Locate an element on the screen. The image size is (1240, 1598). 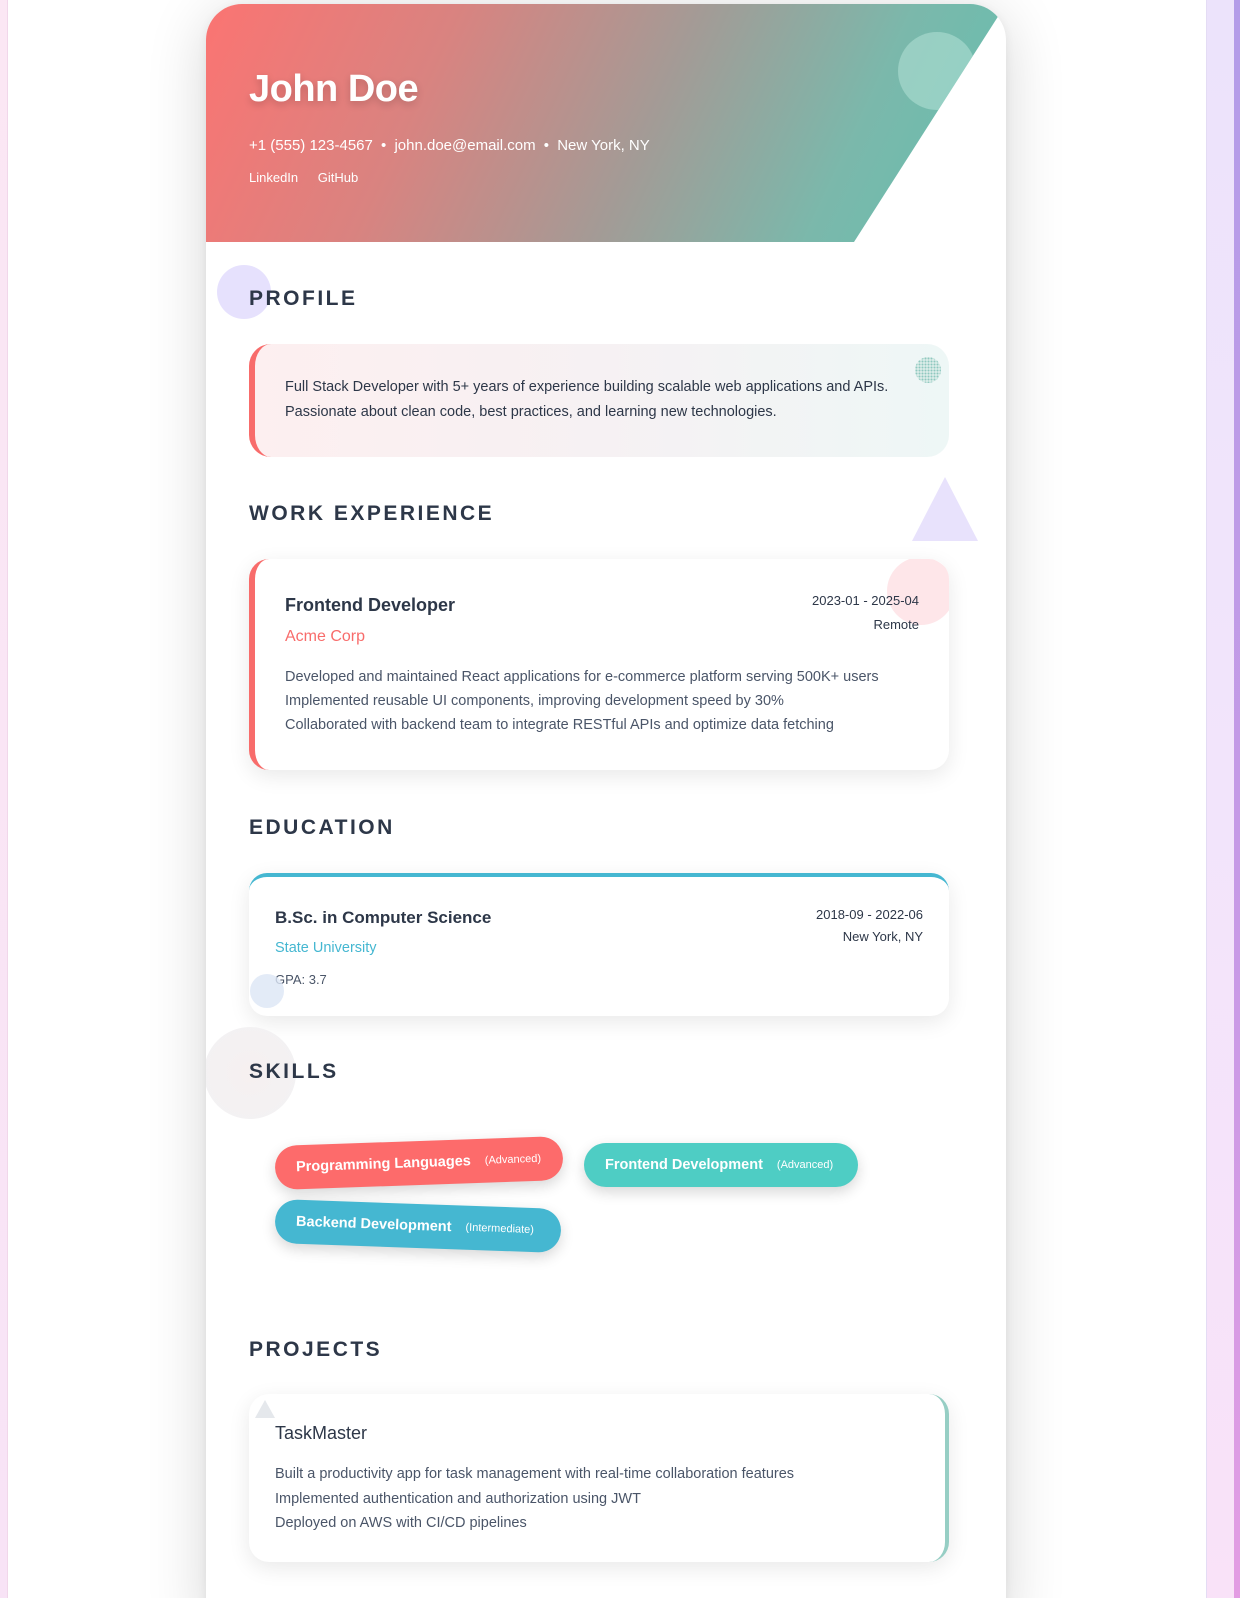
page-edge-left is located at coordinates (4, 799).